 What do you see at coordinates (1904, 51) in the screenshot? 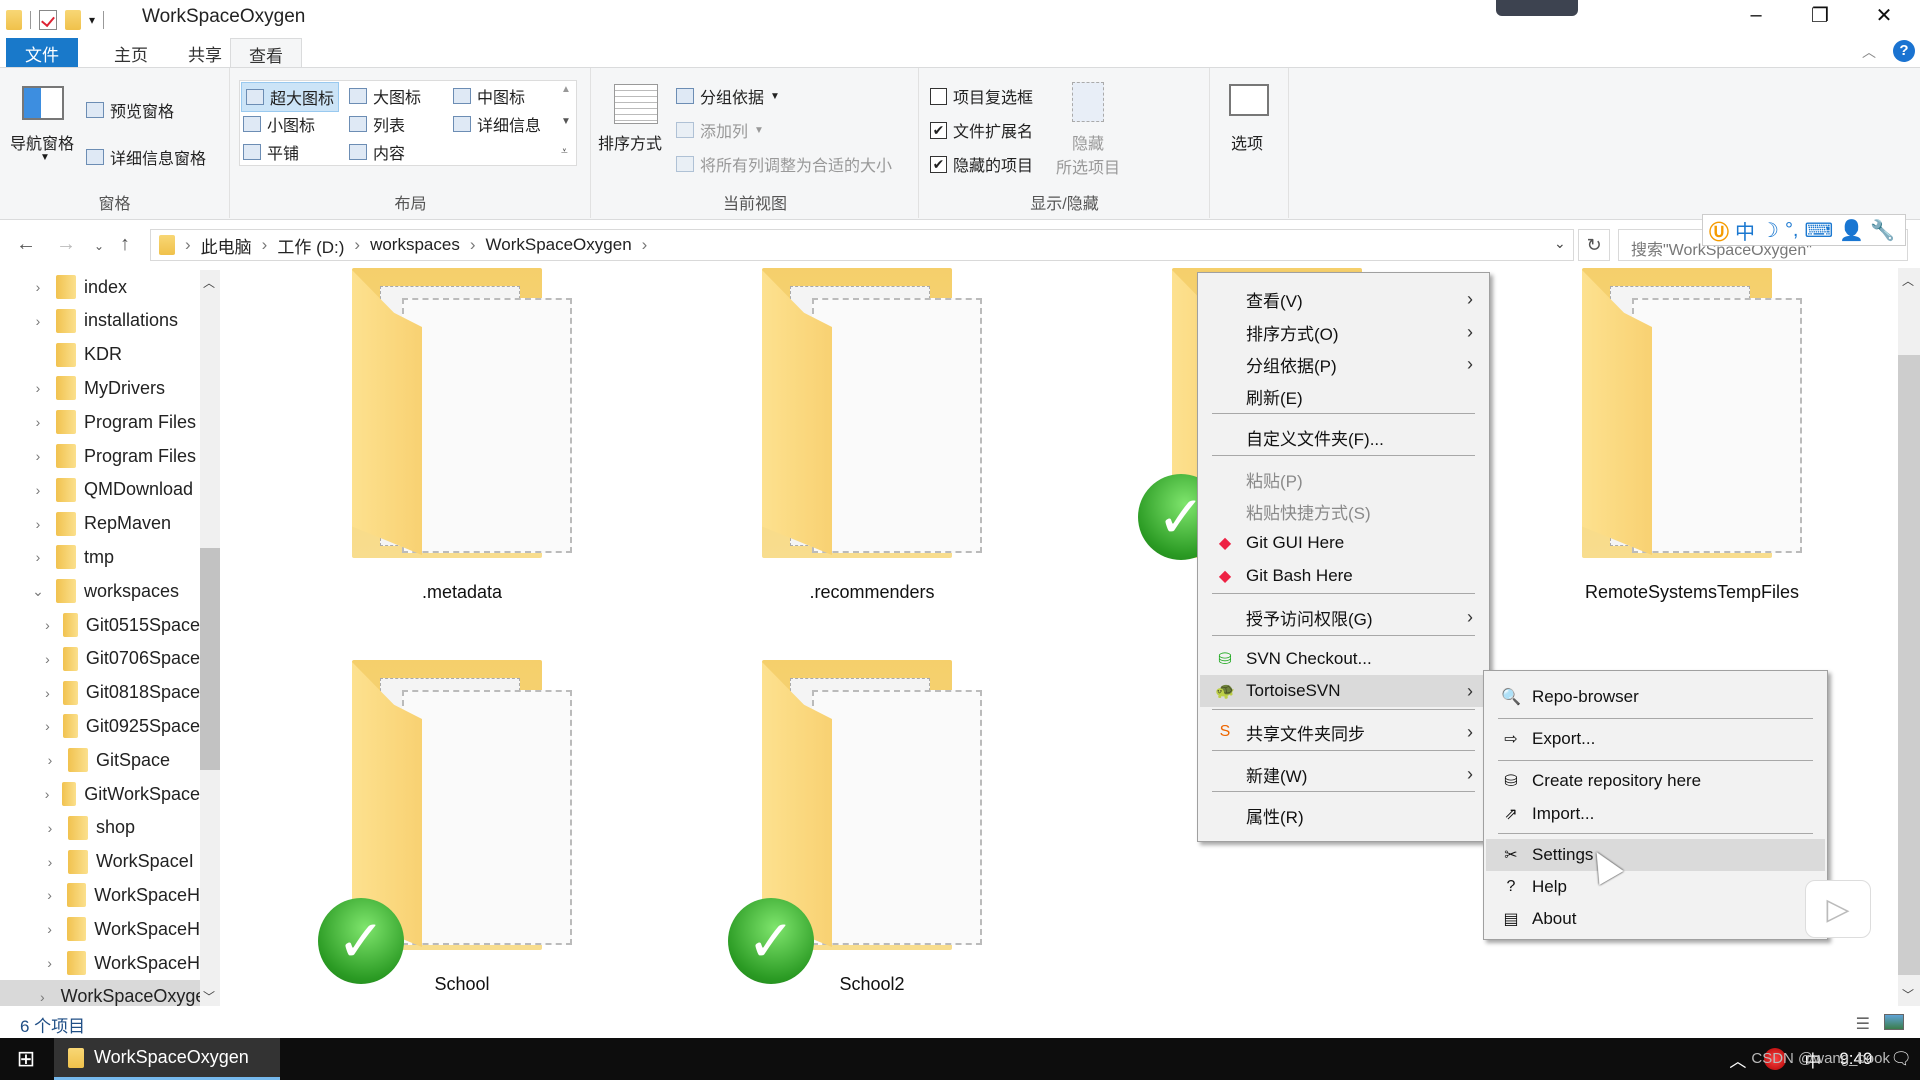
I see `help-icon: ?` at bounding box center [1904, 51].